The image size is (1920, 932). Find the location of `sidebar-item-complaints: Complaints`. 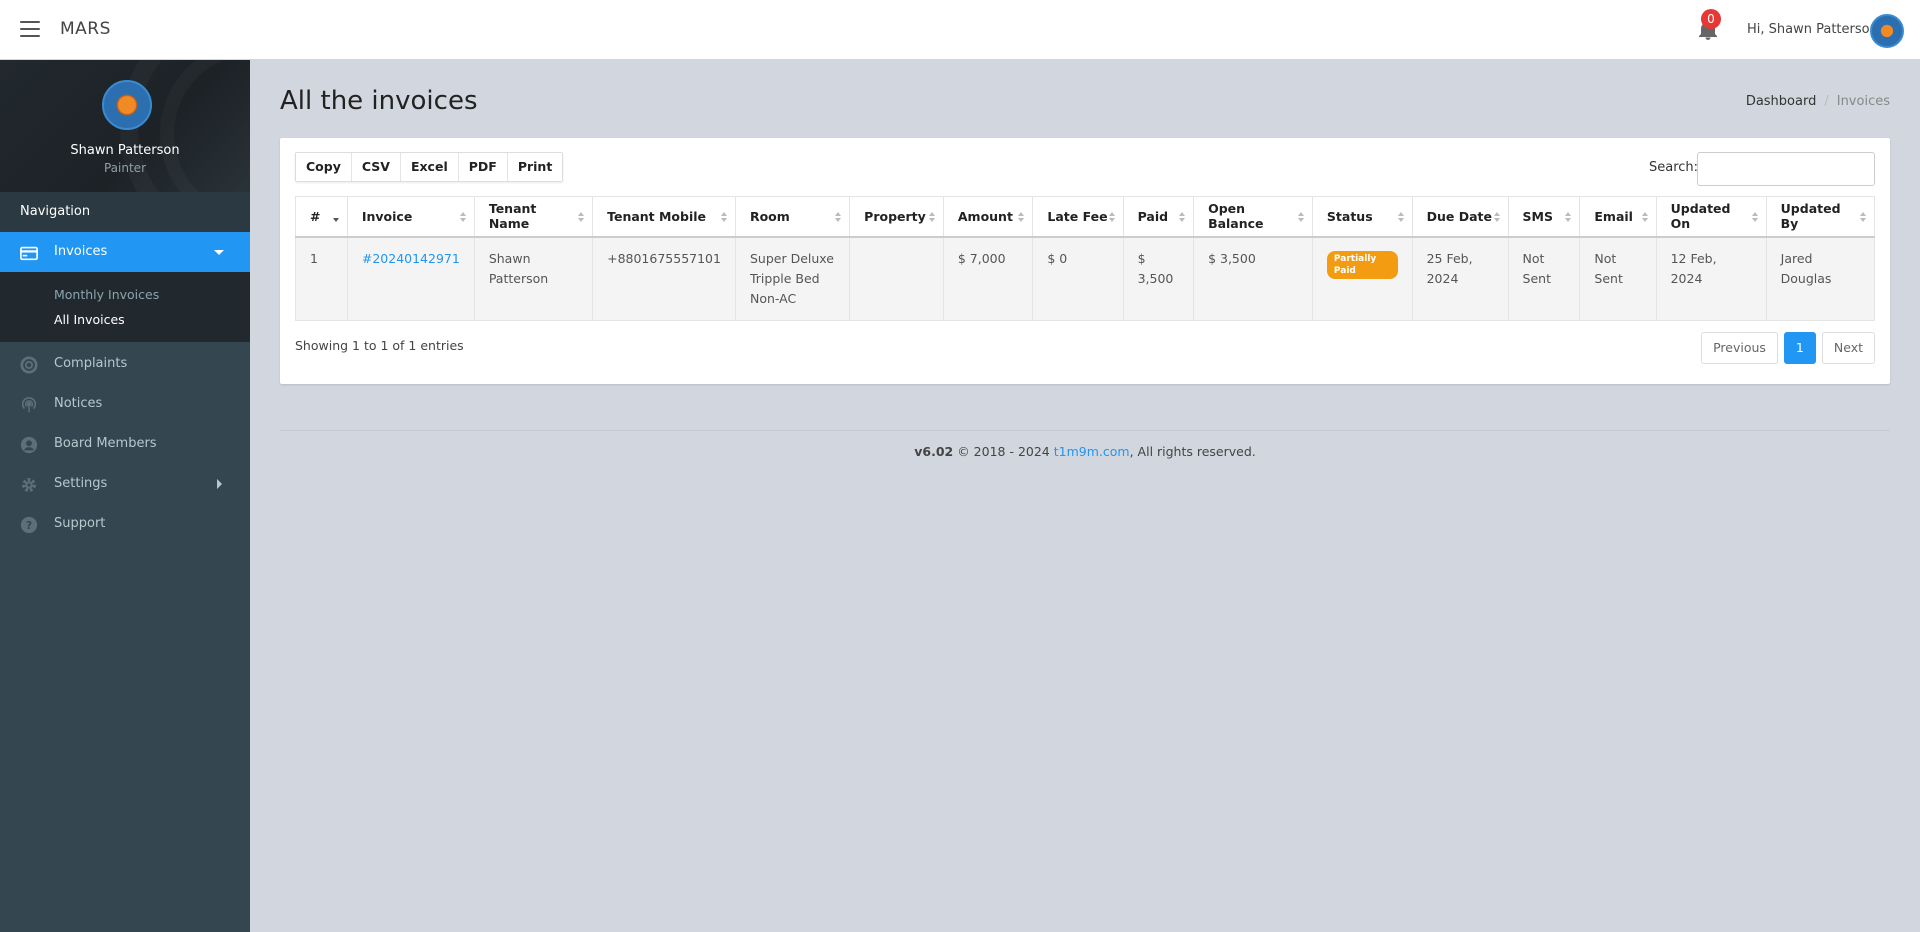

sidebar-item-complaints: Complaints is located at coordinates (125, 364).